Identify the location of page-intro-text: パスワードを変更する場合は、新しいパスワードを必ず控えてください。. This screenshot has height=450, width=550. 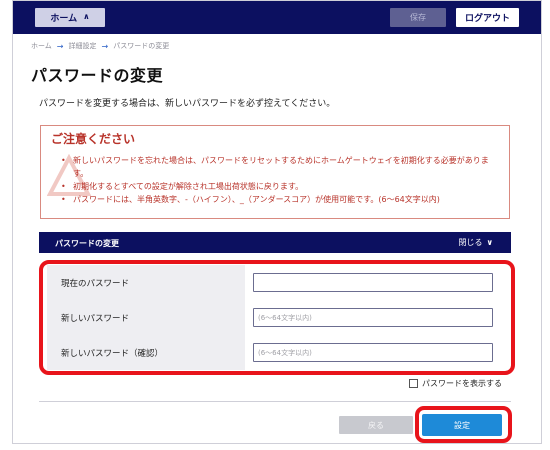
(187, 104).